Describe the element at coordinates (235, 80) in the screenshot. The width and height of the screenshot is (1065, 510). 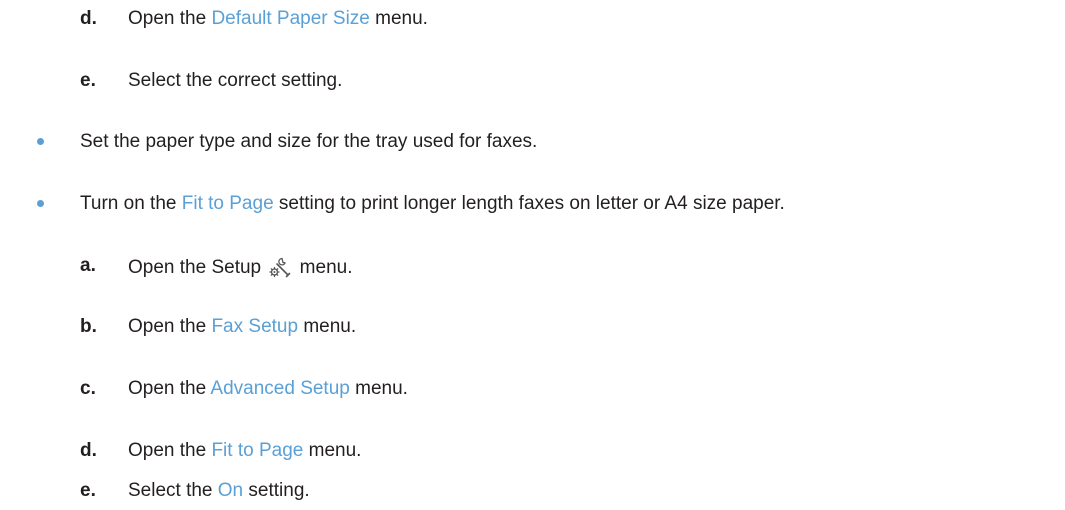
I see `step-text-select-correct-setting: Select the correct setting.` at that location.